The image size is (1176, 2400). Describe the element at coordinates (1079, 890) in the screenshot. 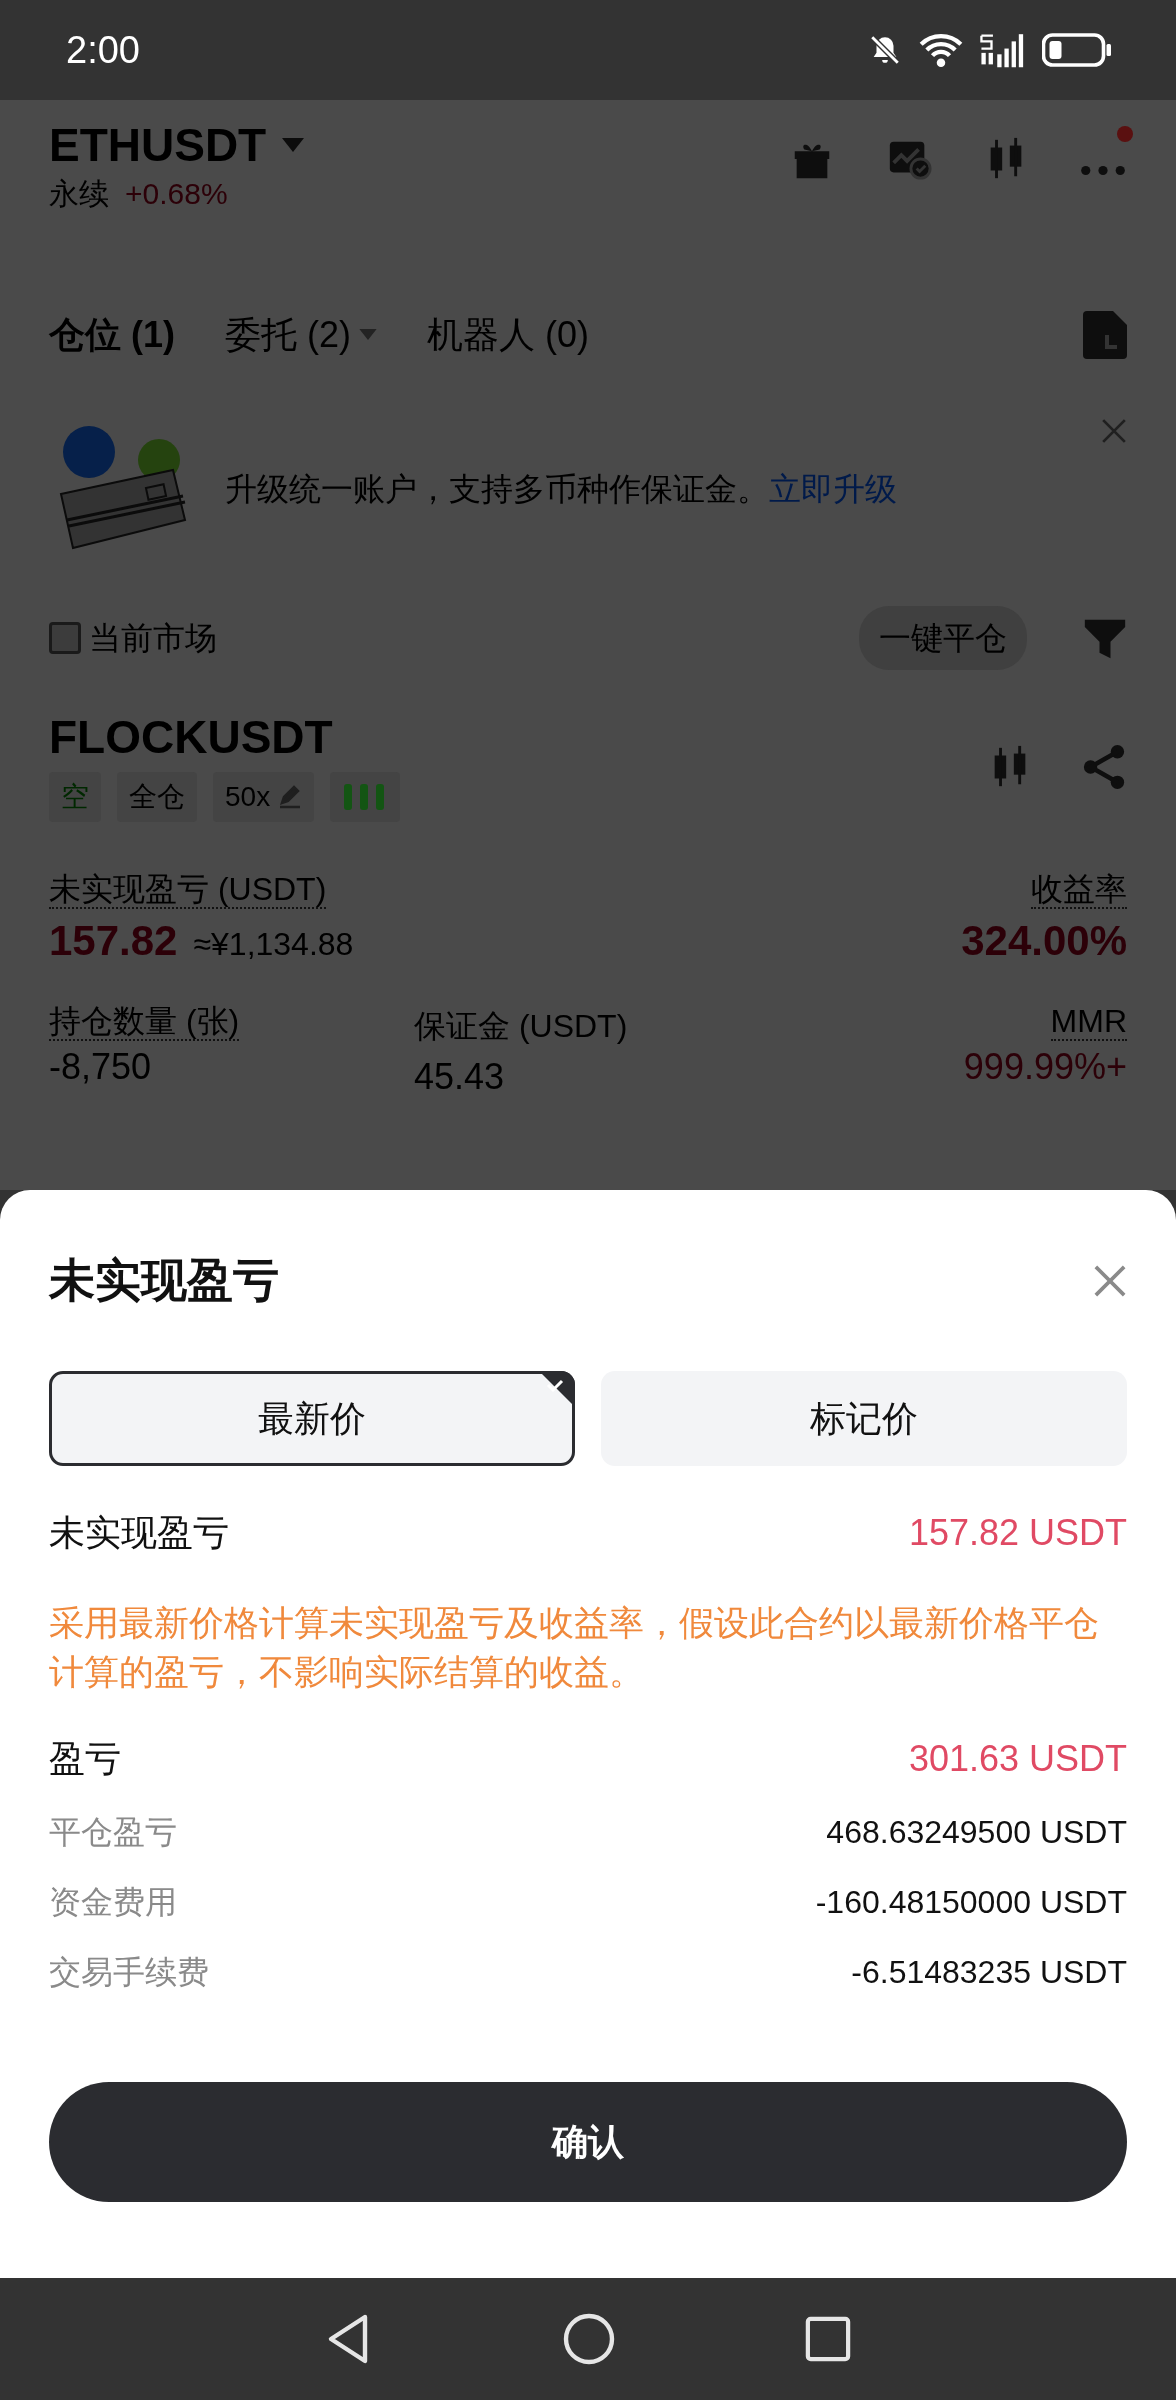

I see `metric-label: 收益率` at that location.